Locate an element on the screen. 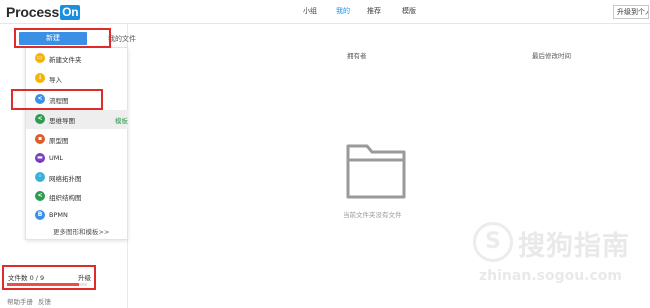 The image size is (650, 308). menu-item-label: 组织结构图 is located at coordinates (65, 198).